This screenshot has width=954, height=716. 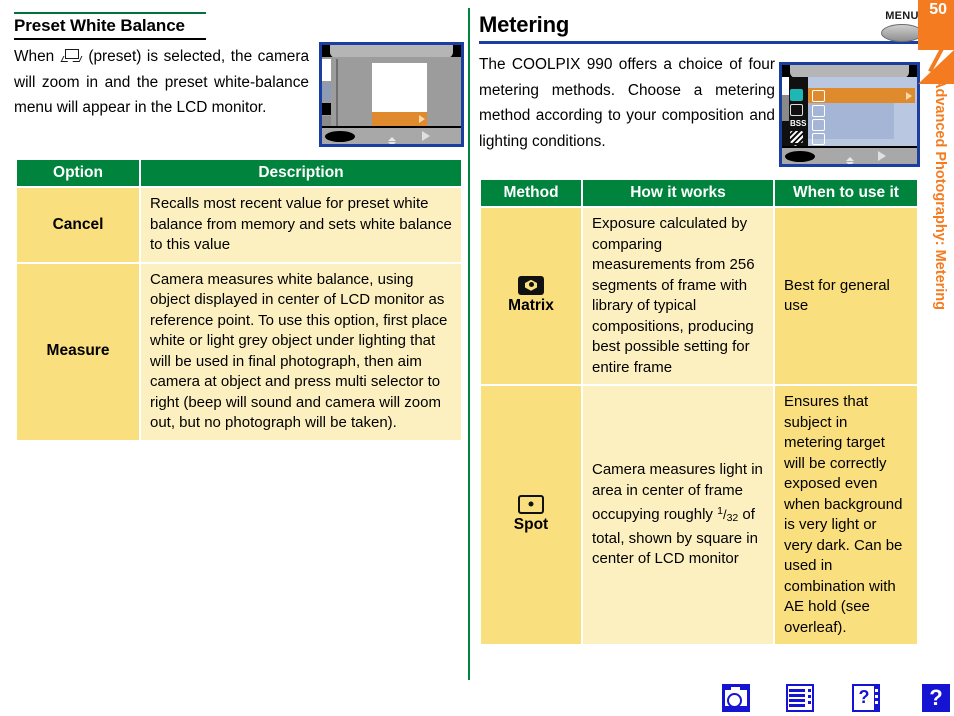 What do you see at coordinates (78, 173) in the screenshot?
I see `col-header-option: Option` at bounding box center [78, 173].